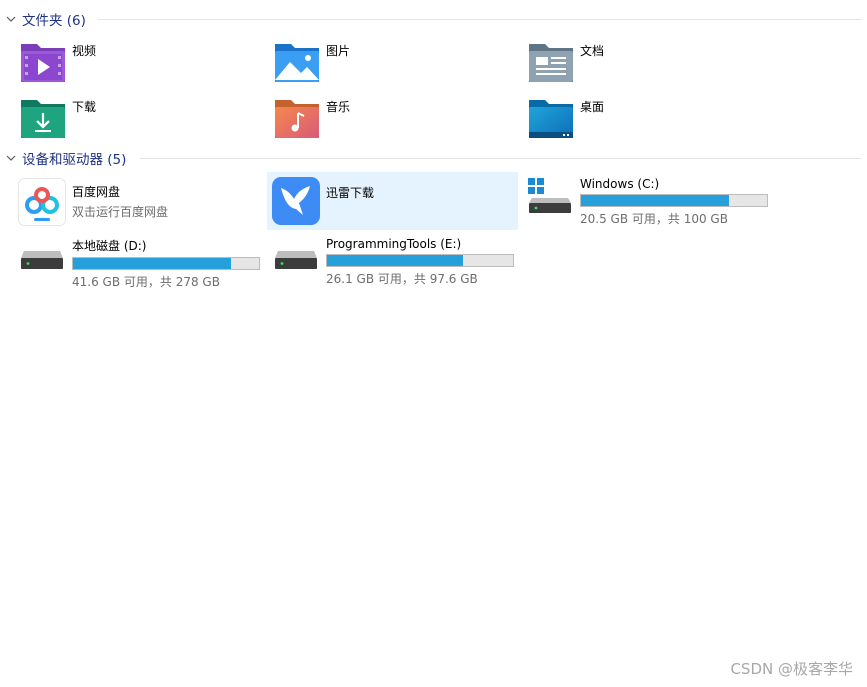 Image resolution: width=867 pixels, height=687 pixels. What do you see at coordinates (350, 193) in the screenshot?
I see `device-name: 迅雷下载` at bounding box center [350, 193].